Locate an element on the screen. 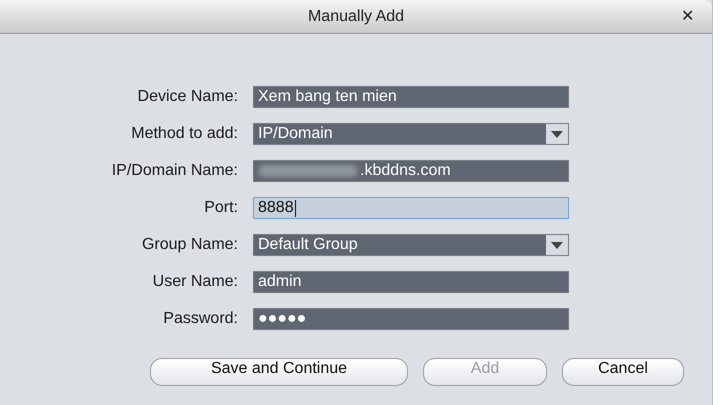 The image size is (720, 405). field-label: Password: is located at coordinates (200, 319).